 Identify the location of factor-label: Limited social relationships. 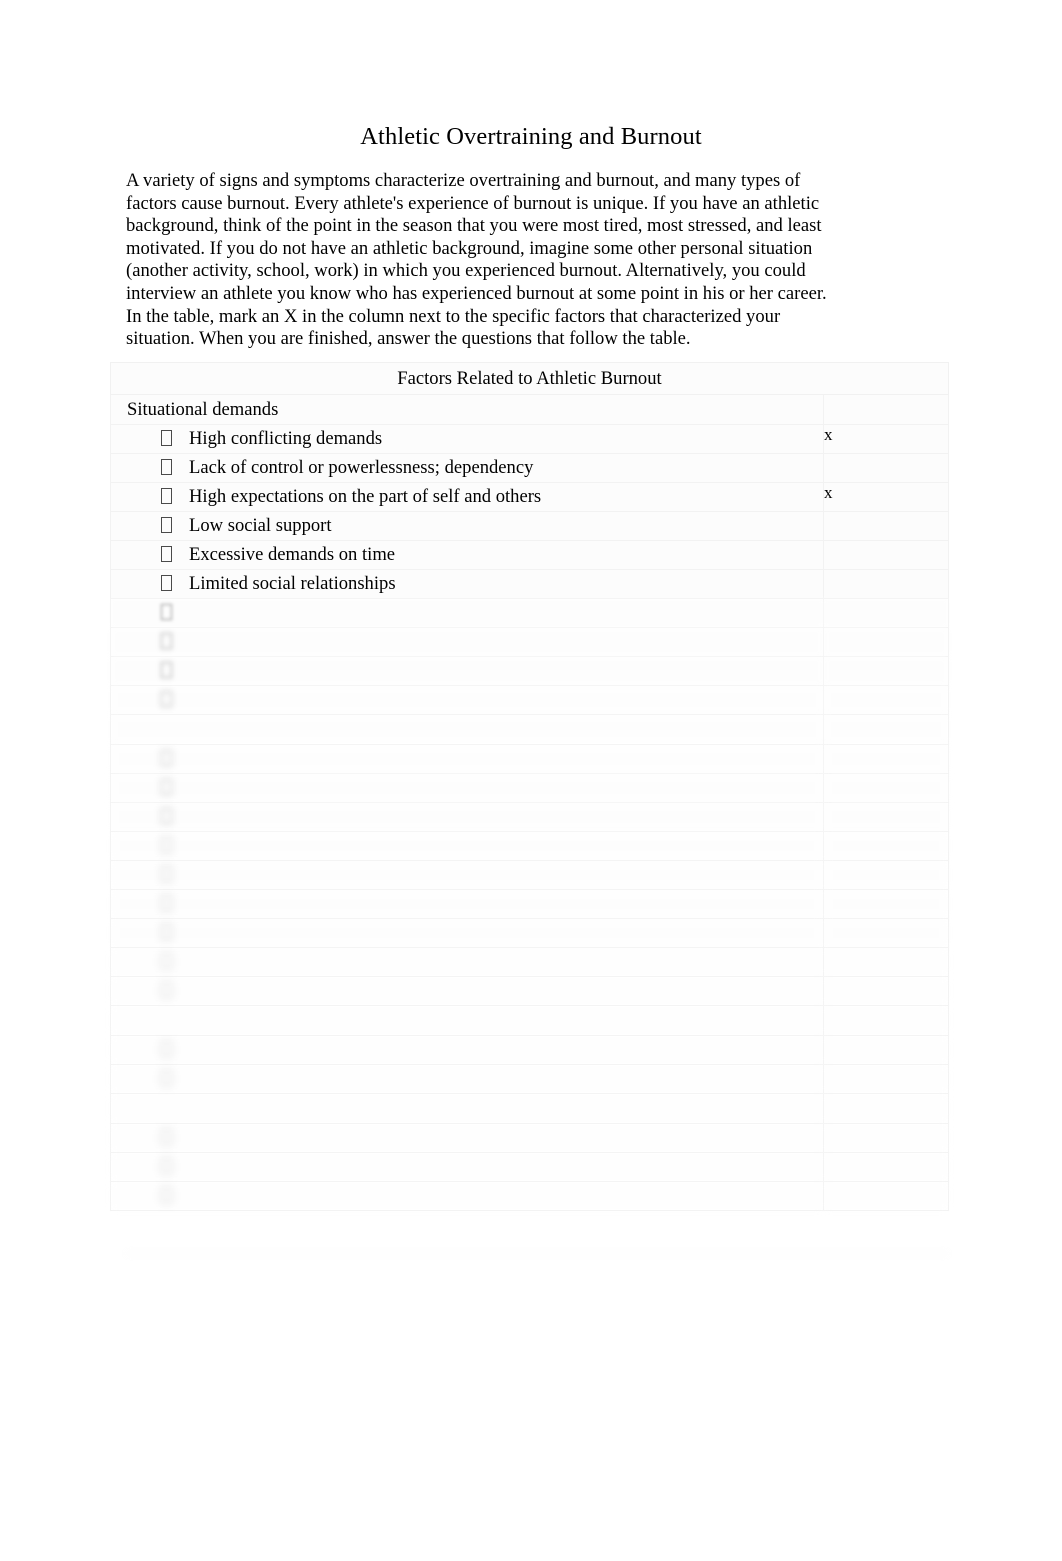
(292, 583).